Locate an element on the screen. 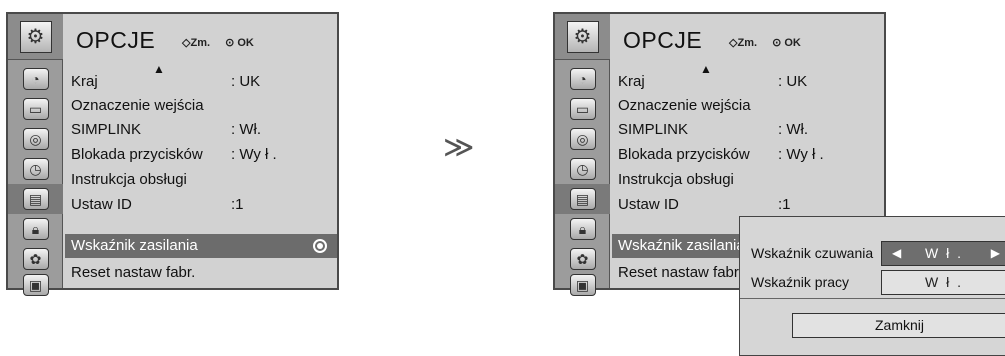 The width and height of the screenshot is (1005, 356). step-arrow-icon: ≫ is located at coordinates (459, 147).